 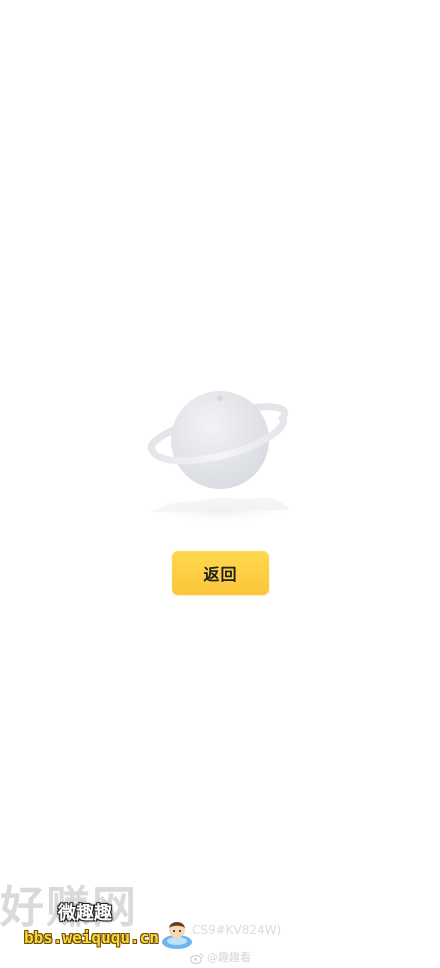 I want to click on weibo-handle: @趣趣看, so click(x=220, y=958).